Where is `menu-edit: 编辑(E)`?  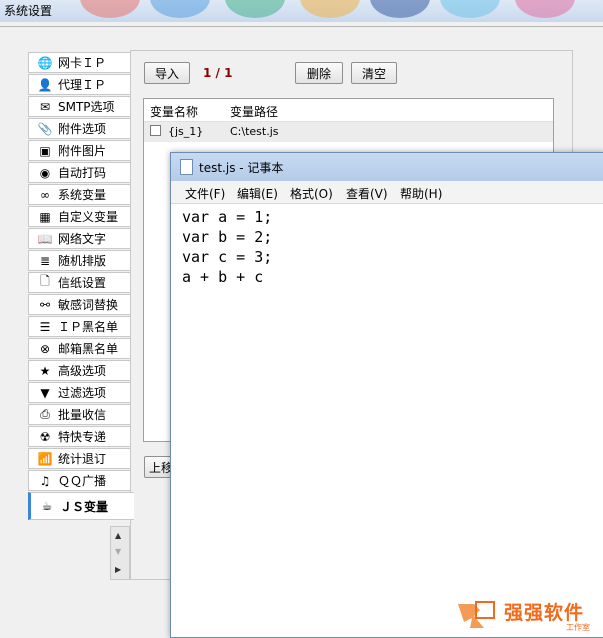
menu-edit: 编辑(E) is located at coordinates (257, 193).